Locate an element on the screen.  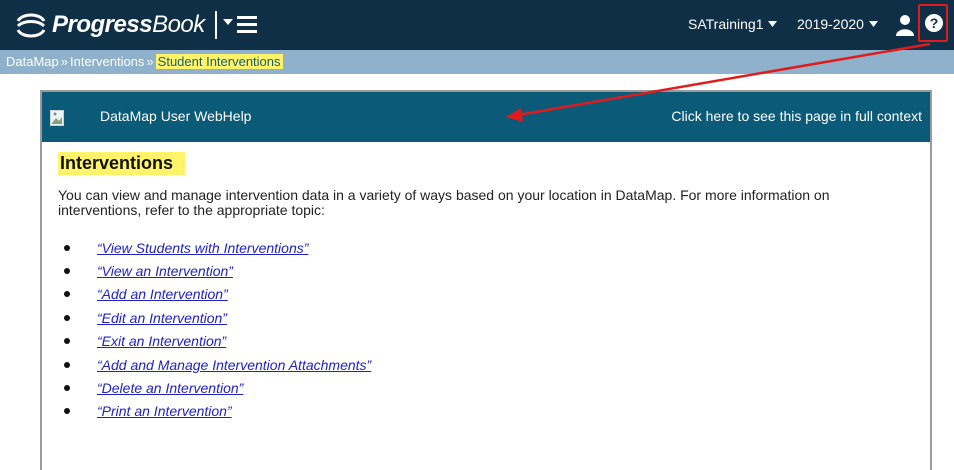
topic-link: “Print an Intervention” is located at coordinates (164, 411).